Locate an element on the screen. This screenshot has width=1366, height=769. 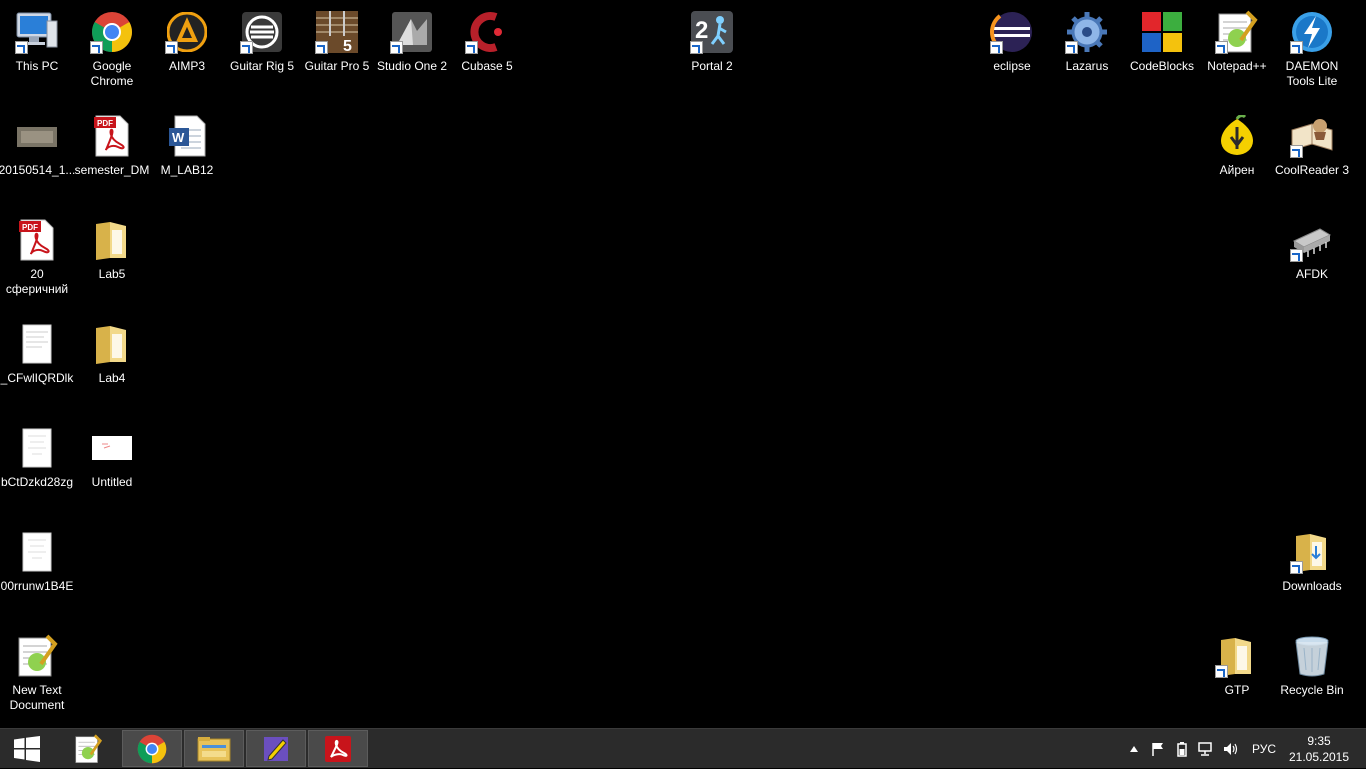
input-language-indicator: РУС is located at coordinates (1264, 749).